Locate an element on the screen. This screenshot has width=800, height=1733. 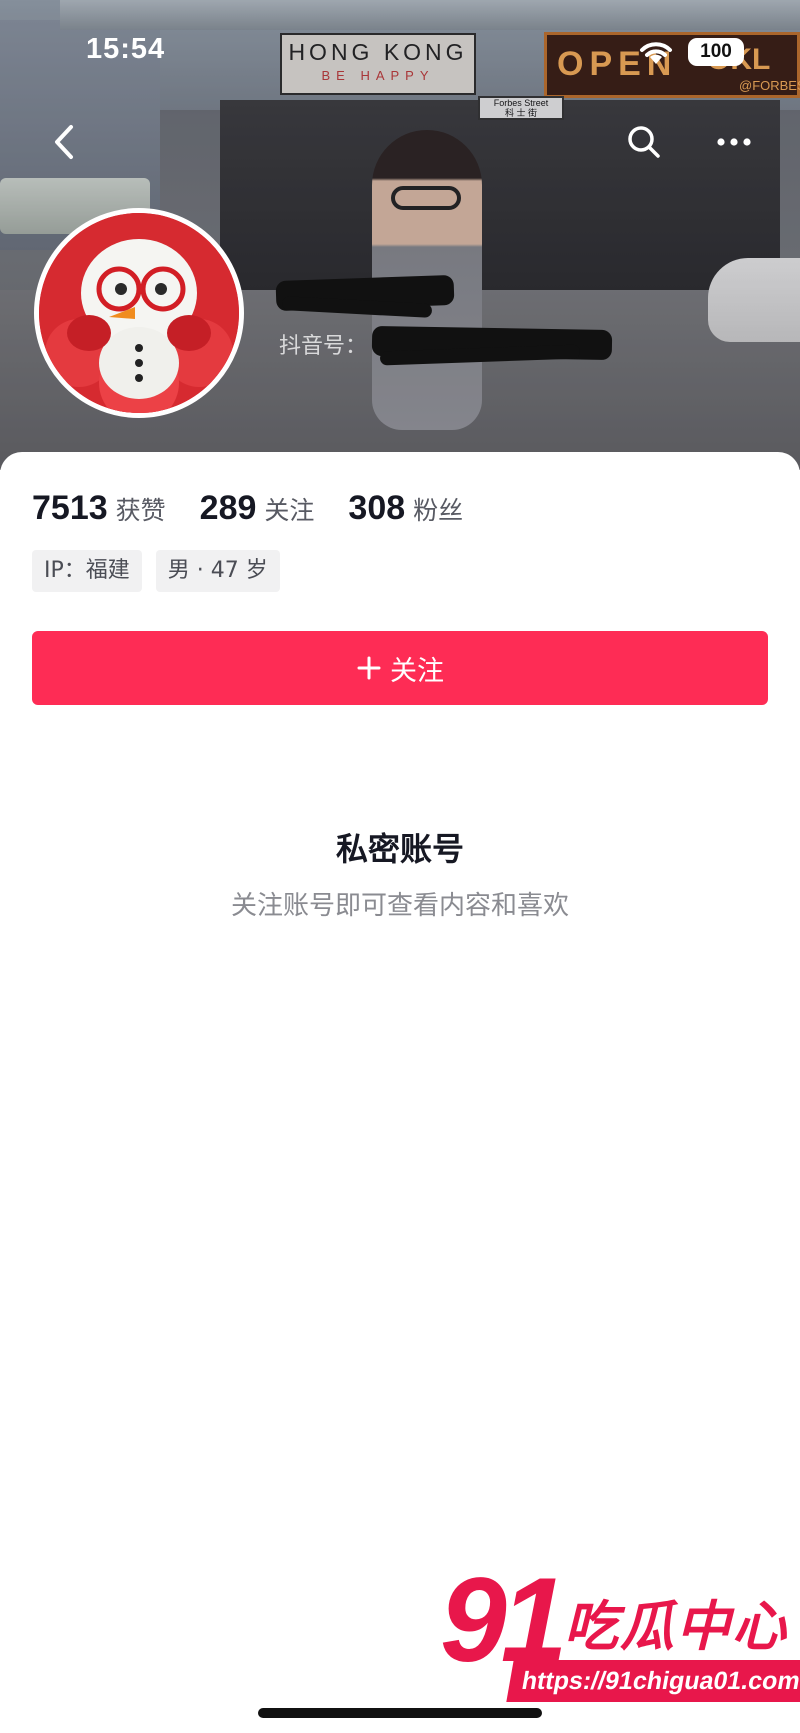
following-label: 关注 is located at coordinates (289, 510).